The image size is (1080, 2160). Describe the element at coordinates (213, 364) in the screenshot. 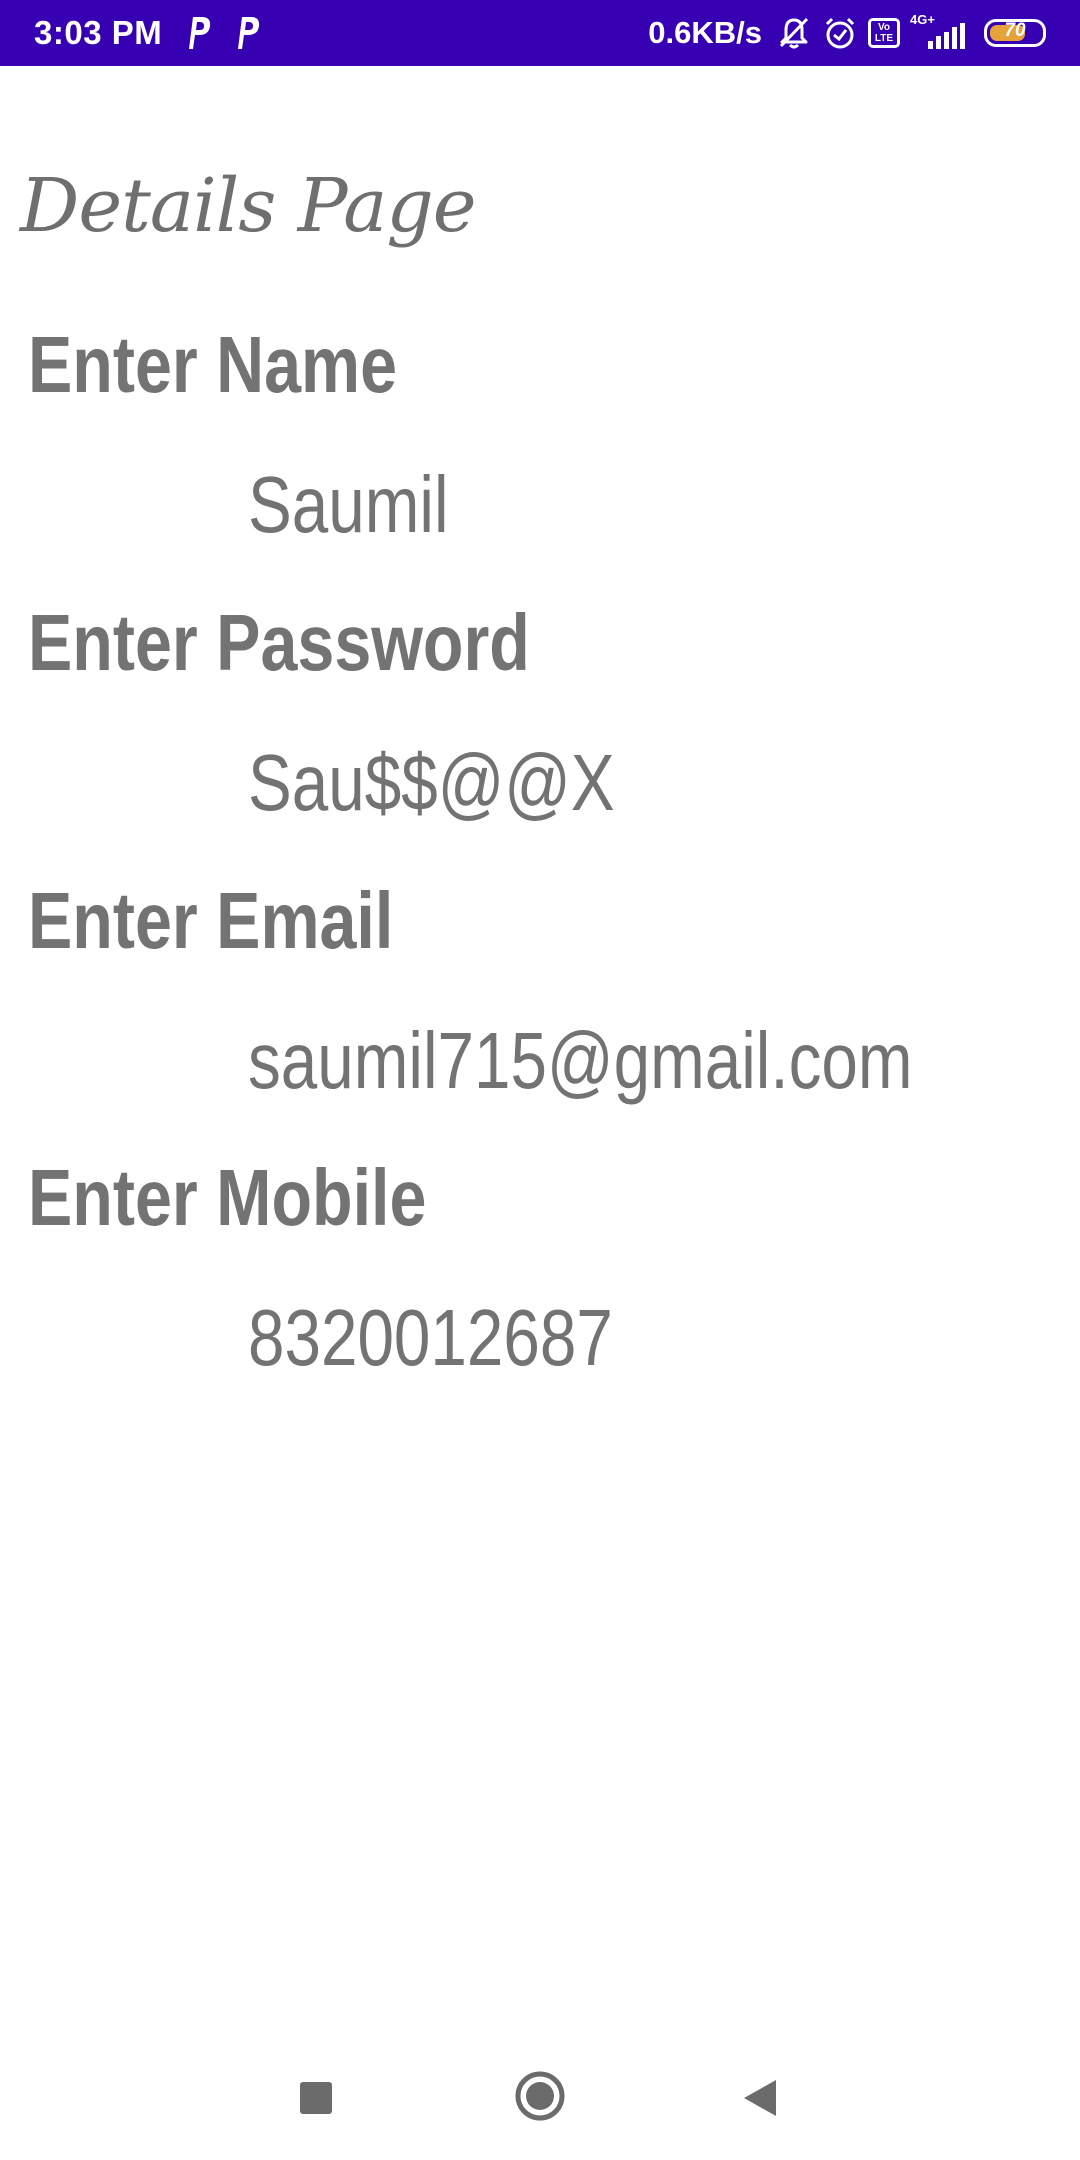

I see `name-label: Enter Name` at that location.